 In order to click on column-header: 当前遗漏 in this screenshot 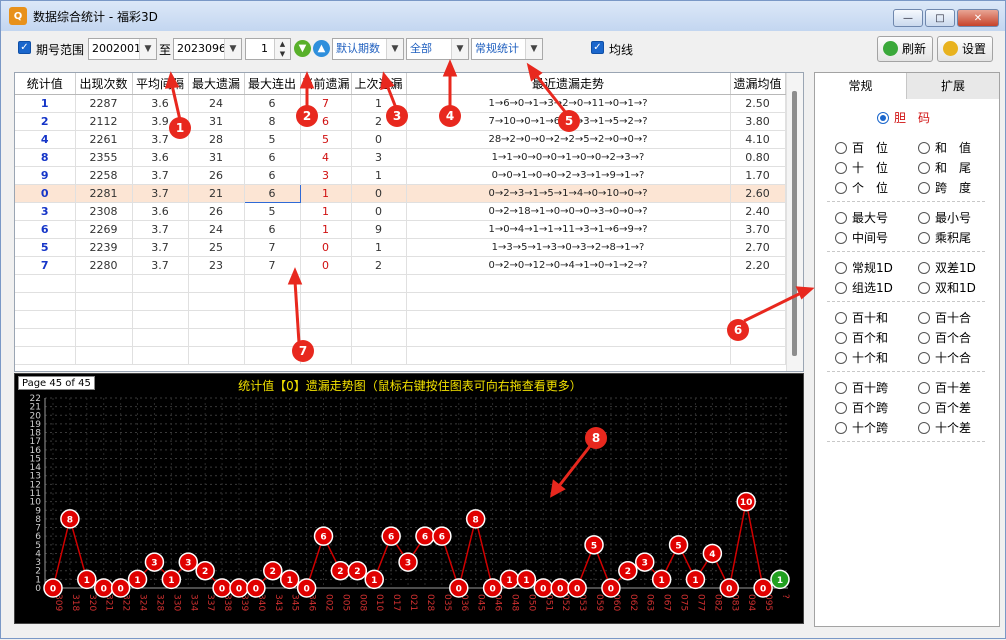, I will do `click(326, 84)`.